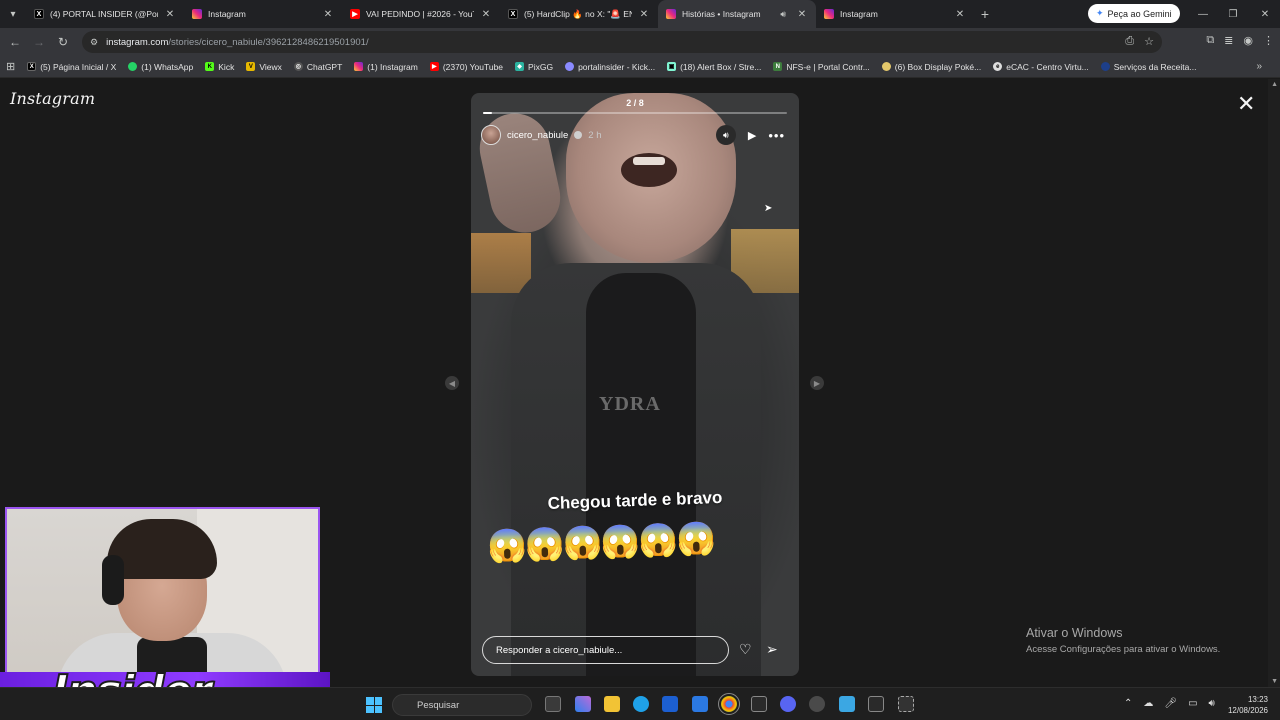  Describe the element at coordinates (886, 66) in the screenshot. I see `pokemon-icon` at that location.